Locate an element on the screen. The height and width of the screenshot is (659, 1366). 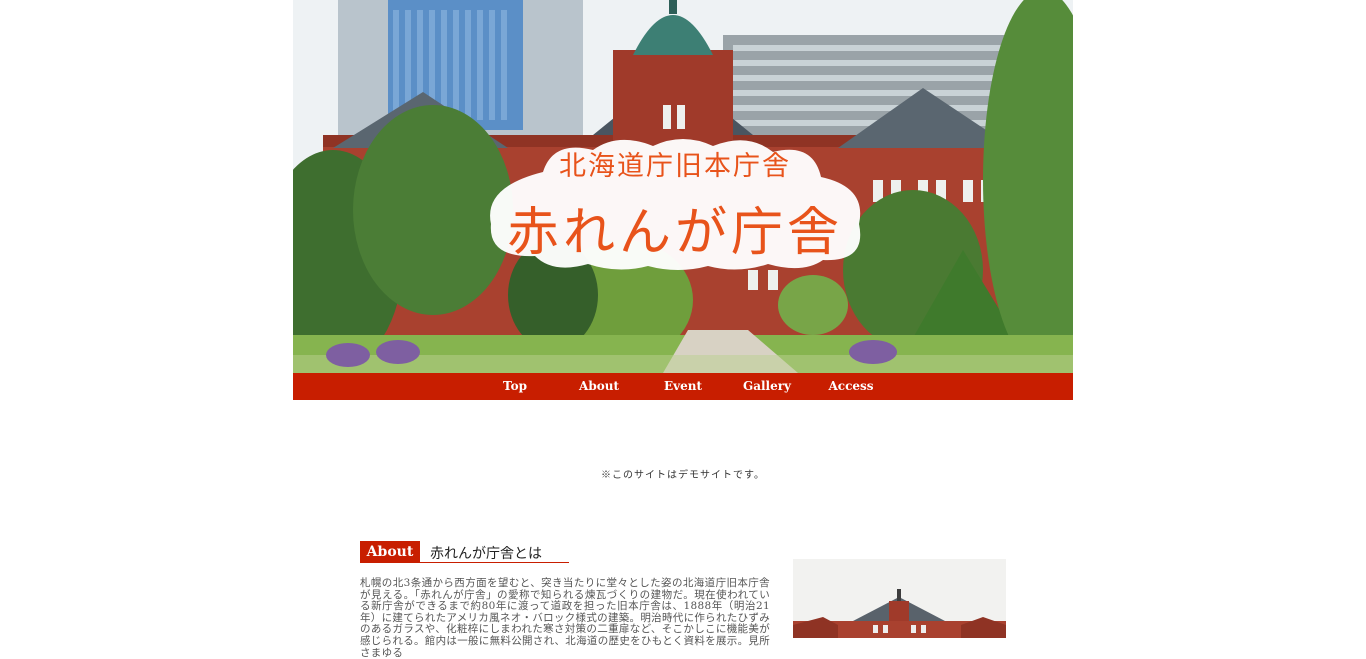
heading-underline is located at coordinates (494, 562).